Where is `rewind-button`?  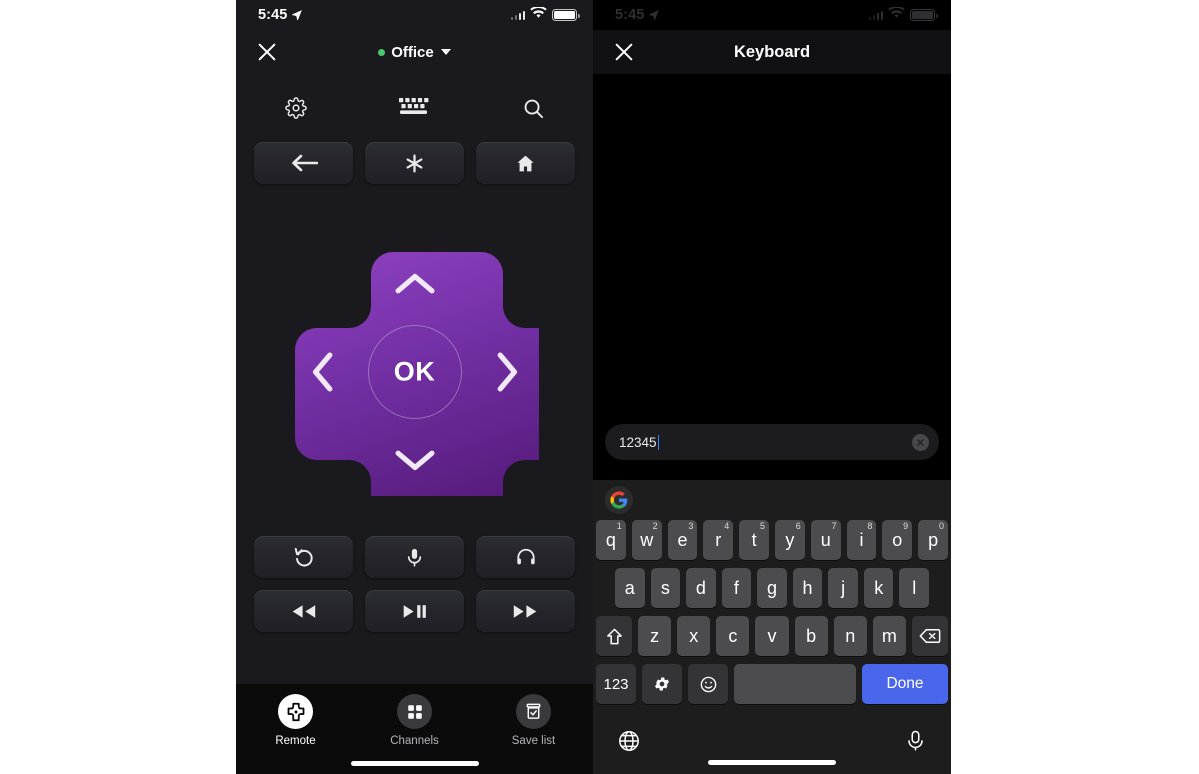 rewind-button is located at coordinates (303, 611).